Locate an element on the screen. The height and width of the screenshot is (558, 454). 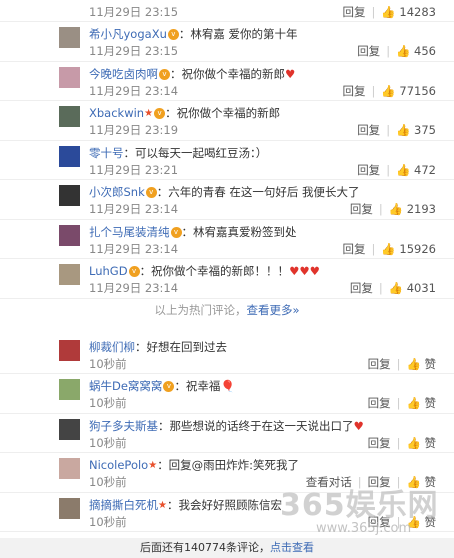
like-button: 👍 2193 is located at coordinates (412, 209).